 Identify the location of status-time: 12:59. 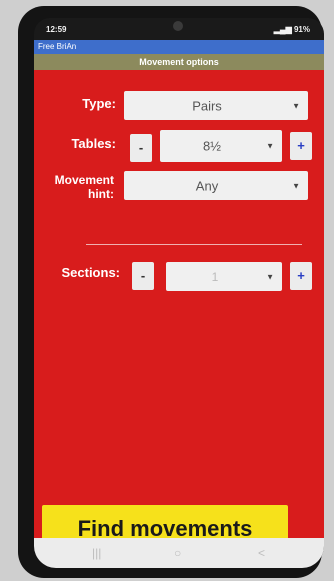
(56, 29).